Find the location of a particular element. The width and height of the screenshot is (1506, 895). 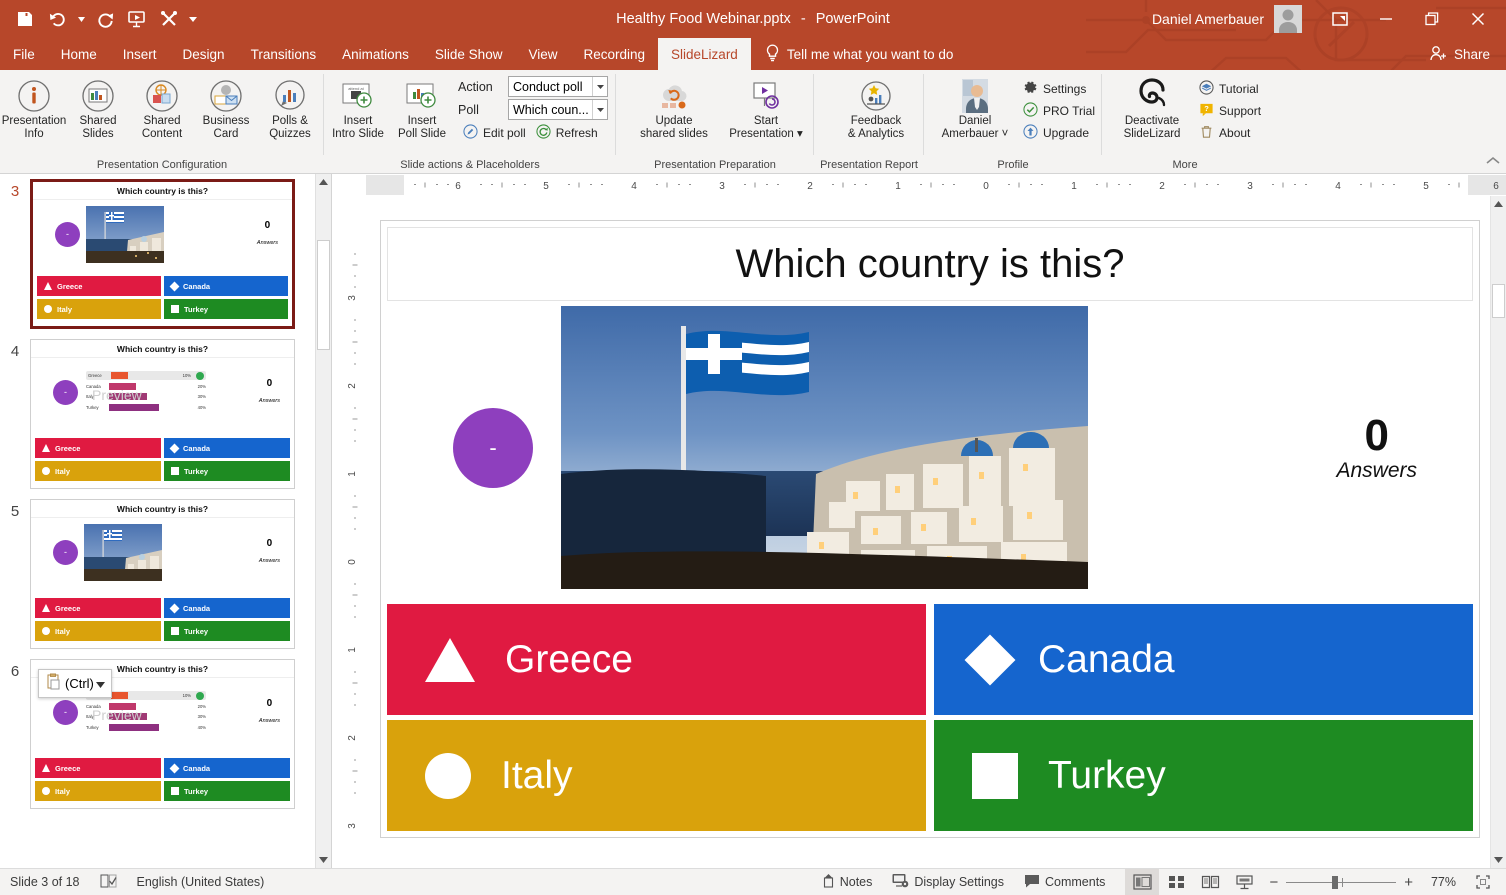

poll-dropdown-icon is located at coordinates (599, 109).